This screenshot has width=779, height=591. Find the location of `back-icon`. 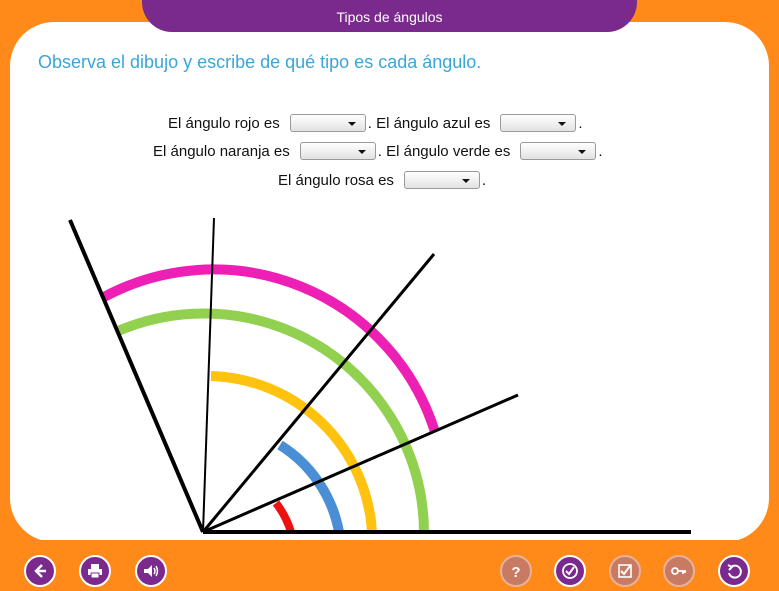

back-icon is located at coordinates (40, 571).